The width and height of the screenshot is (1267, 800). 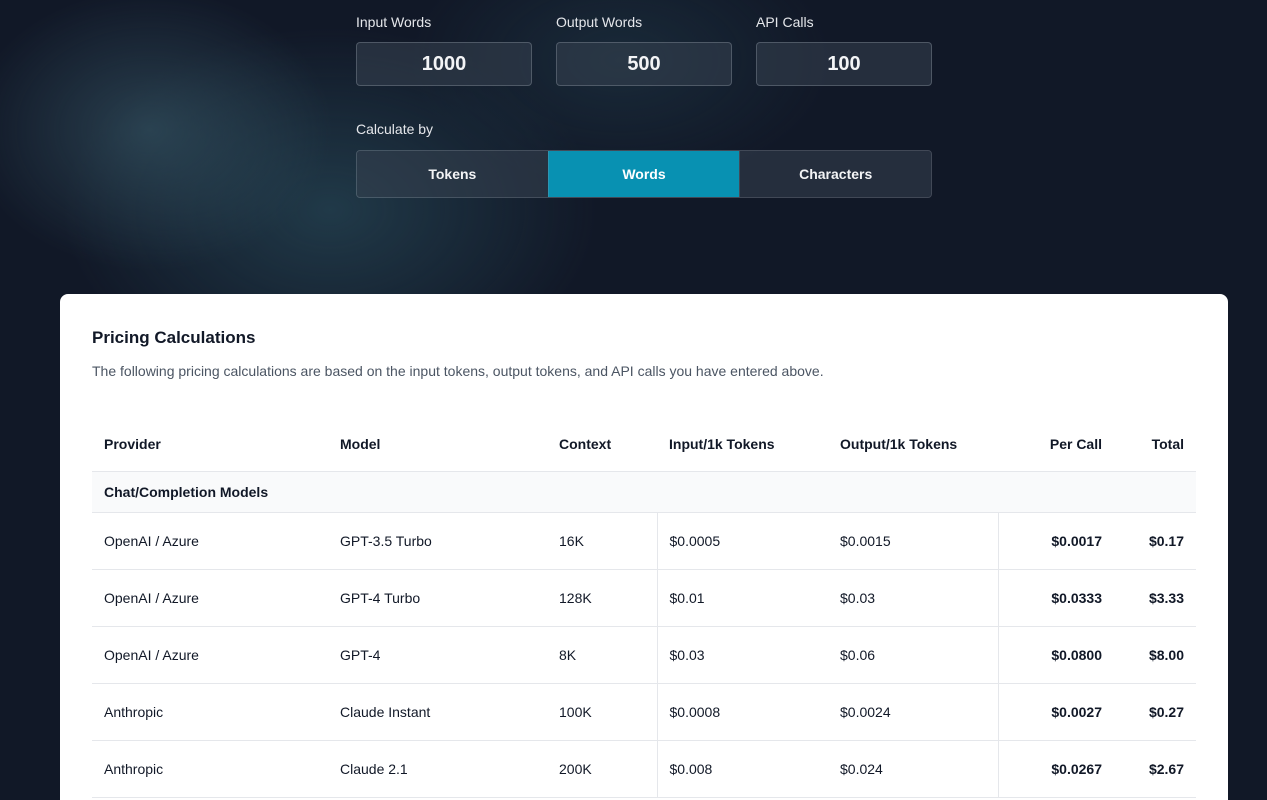 I want to click on per-call-cell: $0.0333, so click(x=1055, y=598).